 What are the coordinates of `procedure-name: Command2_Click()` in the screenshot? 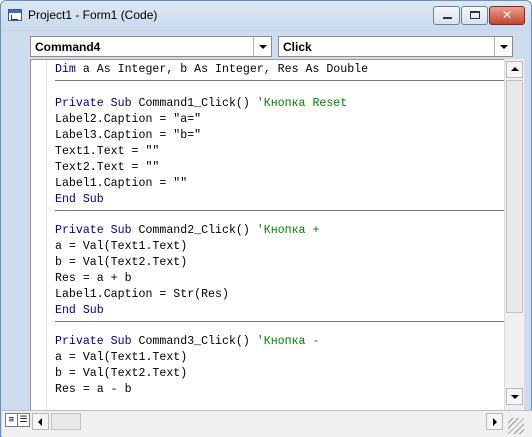 It's located at (197, 230).